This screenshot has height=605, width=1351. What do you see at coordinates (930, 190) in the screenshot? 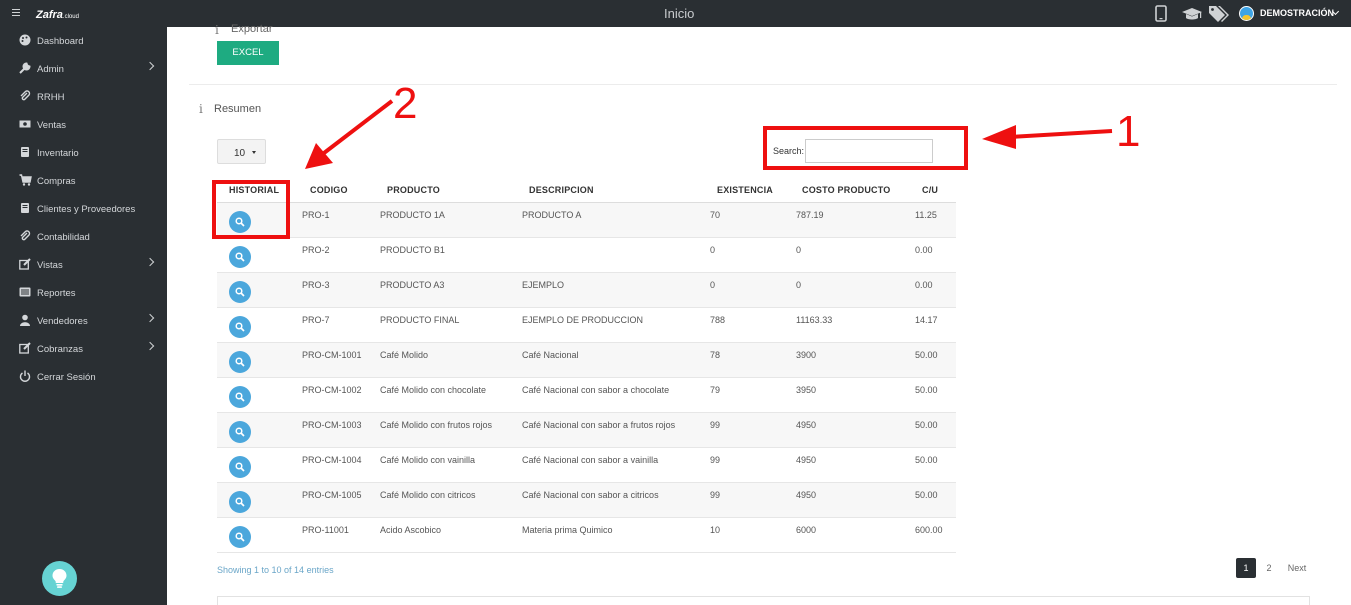
I see `column-header-cu: C/U` at bounding box center [930, 190].